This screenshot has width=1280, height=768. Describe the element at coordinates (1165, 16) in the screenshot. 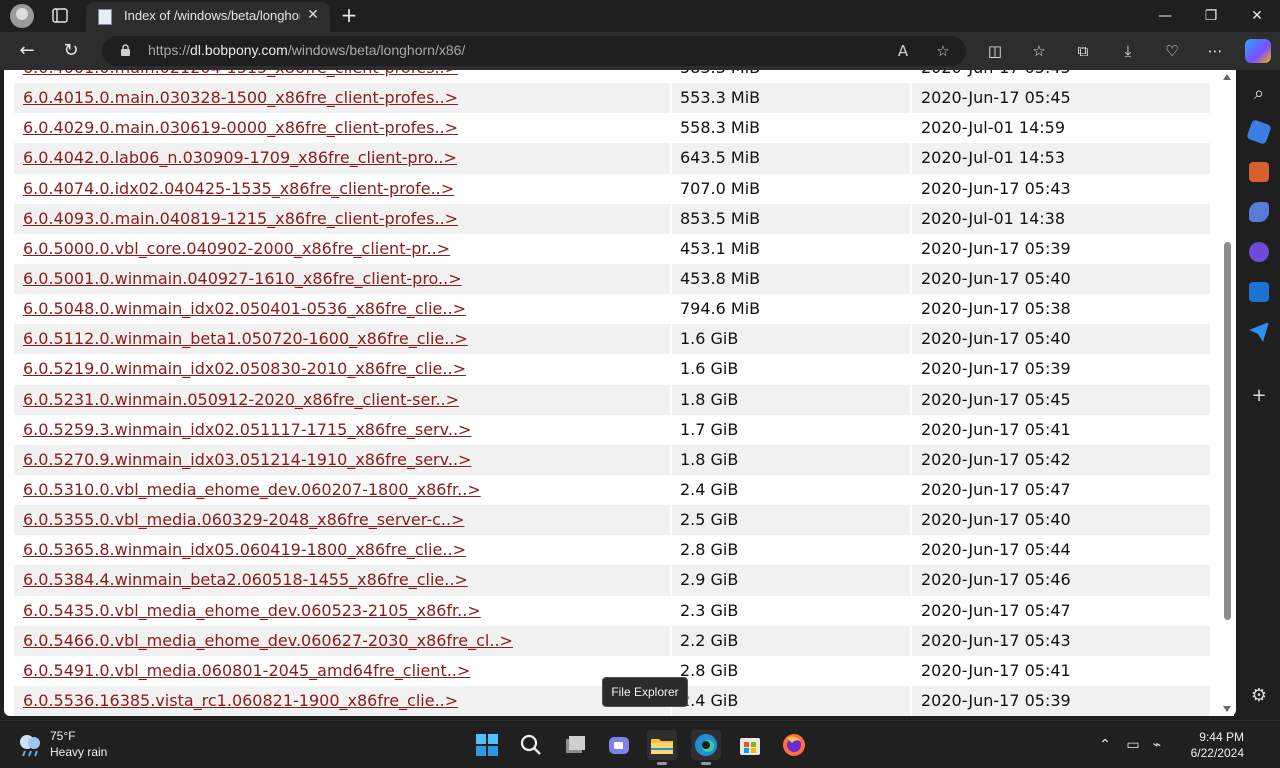

I see `minimize-button: —` at that location.